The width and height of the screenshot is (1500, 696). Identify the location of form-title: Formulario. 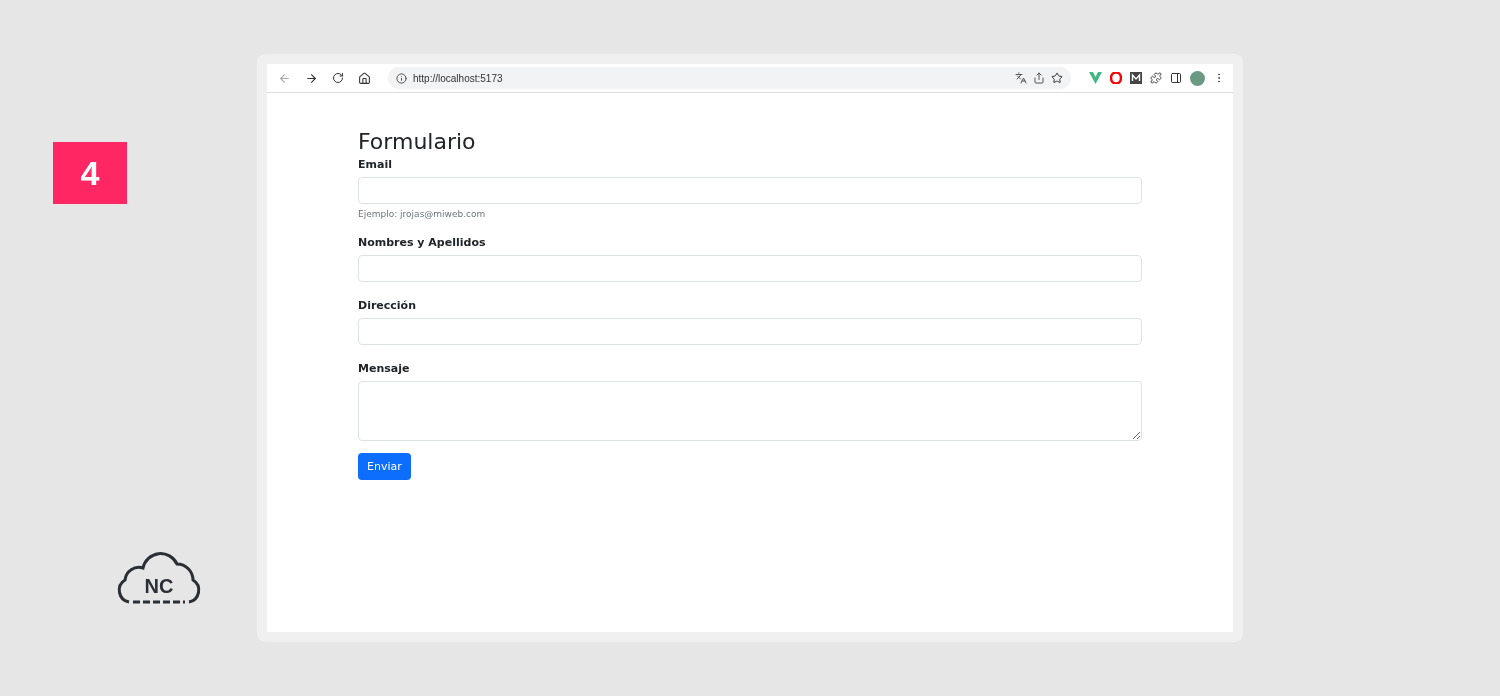
(417, 141).